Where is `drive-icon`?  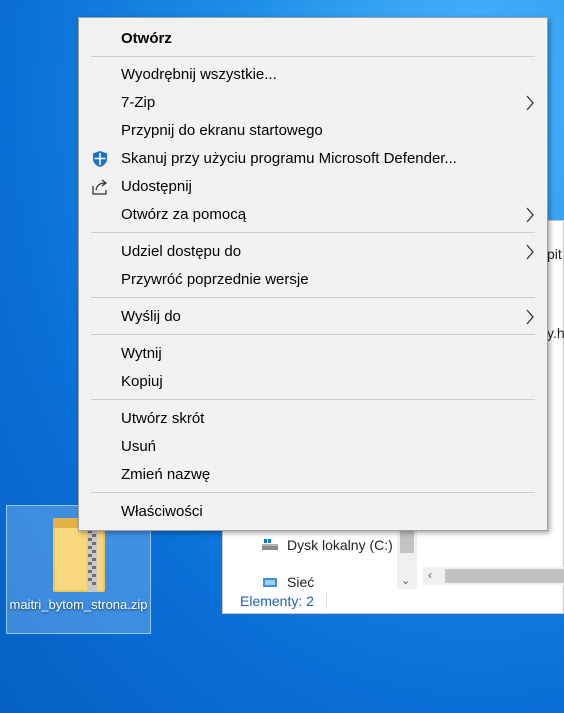 drive-icon is located at coordinates (270, 544).